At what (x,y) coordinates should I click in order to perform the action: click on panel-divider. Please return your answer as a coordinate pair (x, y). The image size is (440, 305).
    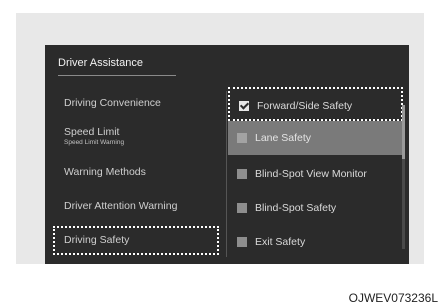
    Looking at the image, I should click on (226, 174).